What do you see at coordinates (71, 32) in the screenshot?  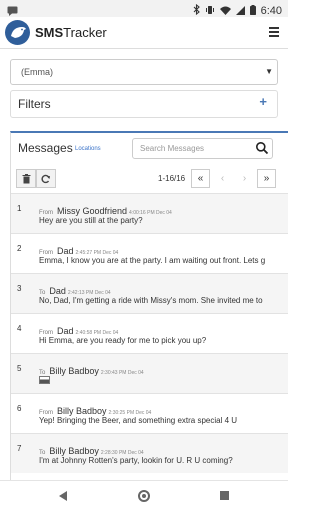 I see `app-title: SMSTracker` at bounding box center [71, 32].